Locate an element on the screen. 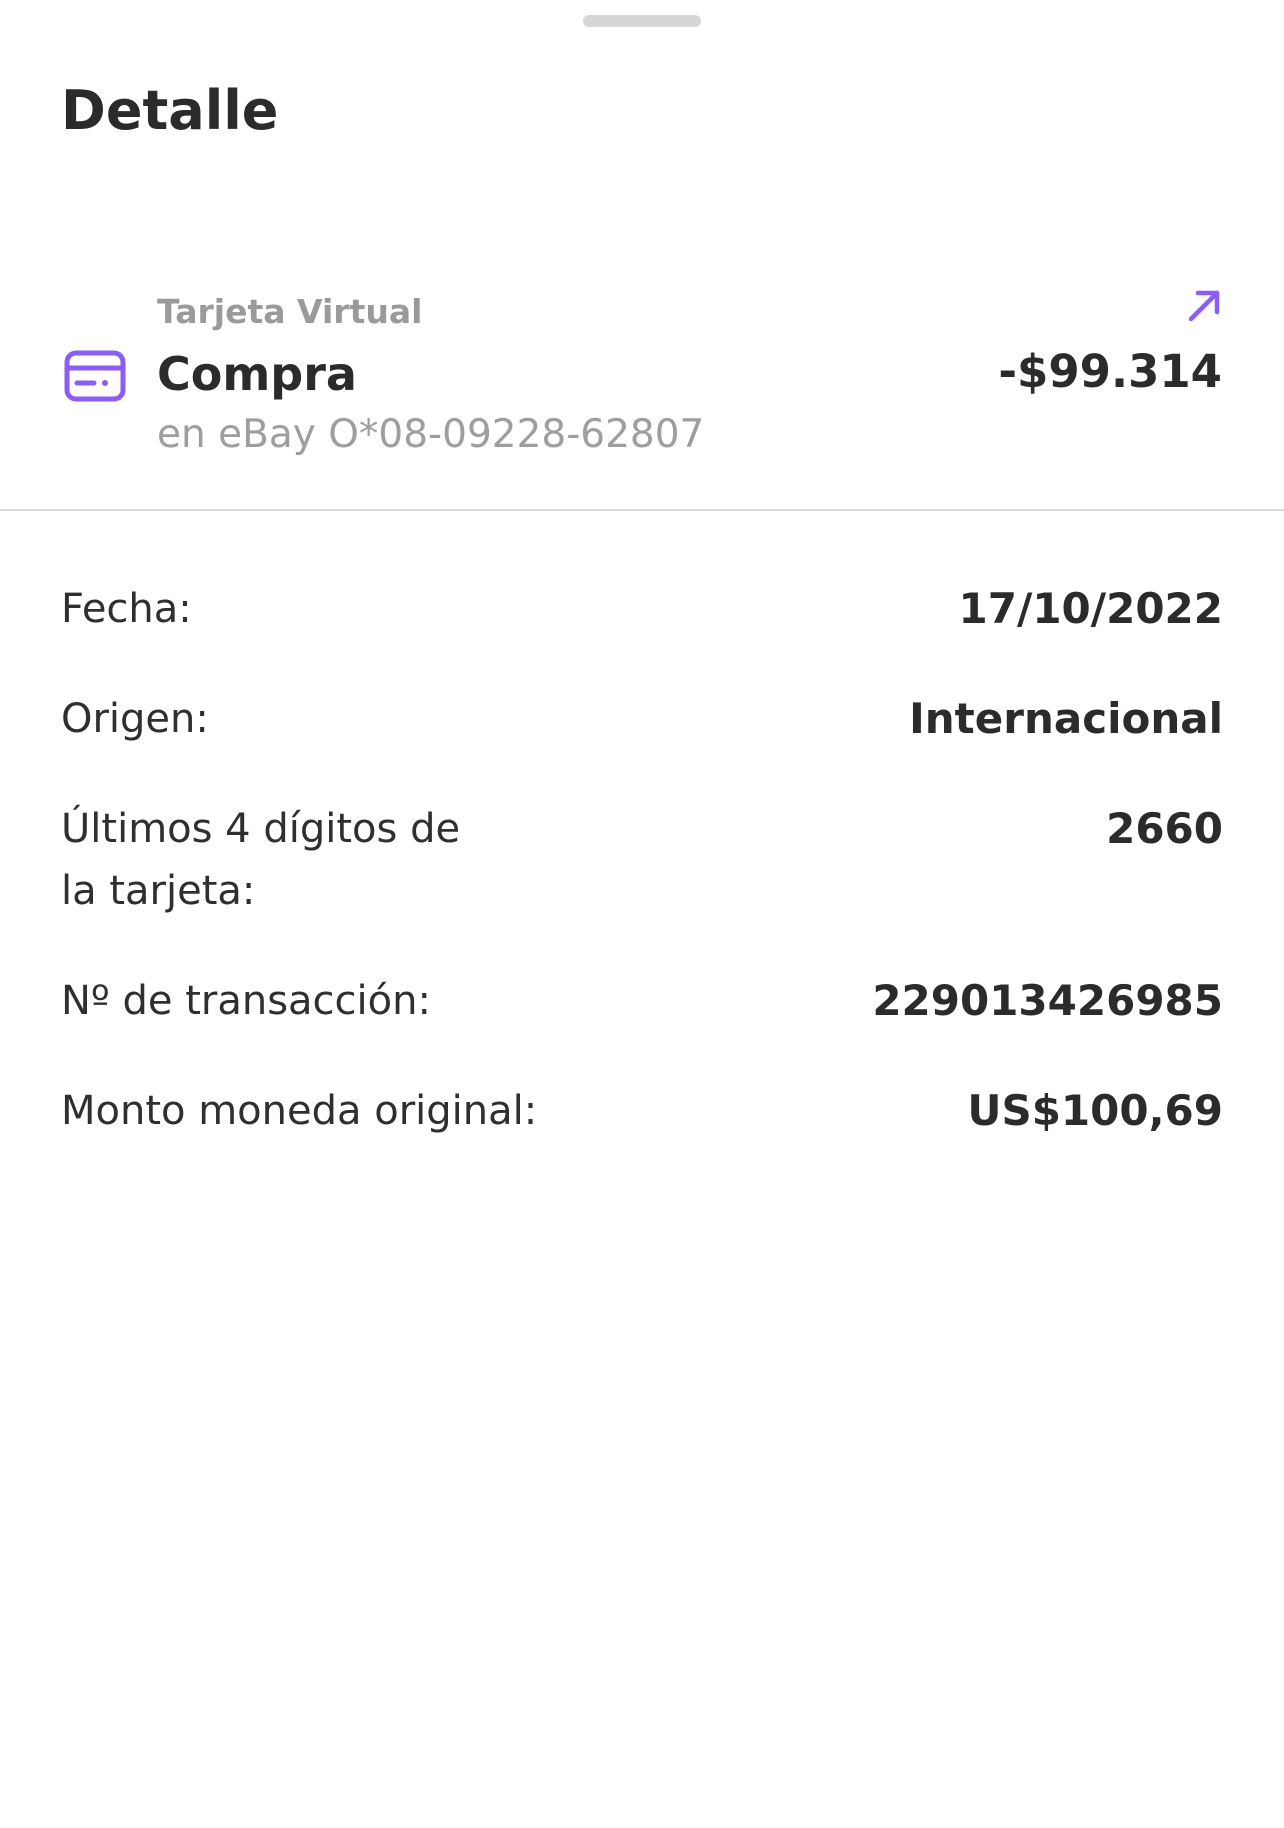 This screenshot has height=1828, width=1284. detail-label: Origen: is located at coordinates (135, 719).